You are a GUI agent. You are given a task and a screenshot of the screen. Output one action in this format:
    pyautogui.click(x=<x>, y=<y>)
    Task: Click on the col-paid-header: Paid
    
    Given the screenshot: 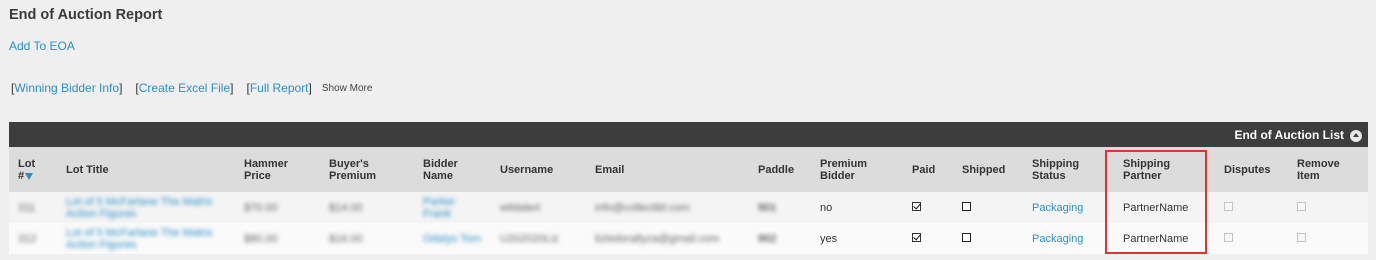 What is the action you would take?
    pyautogui.click(x=924, y=169)
    